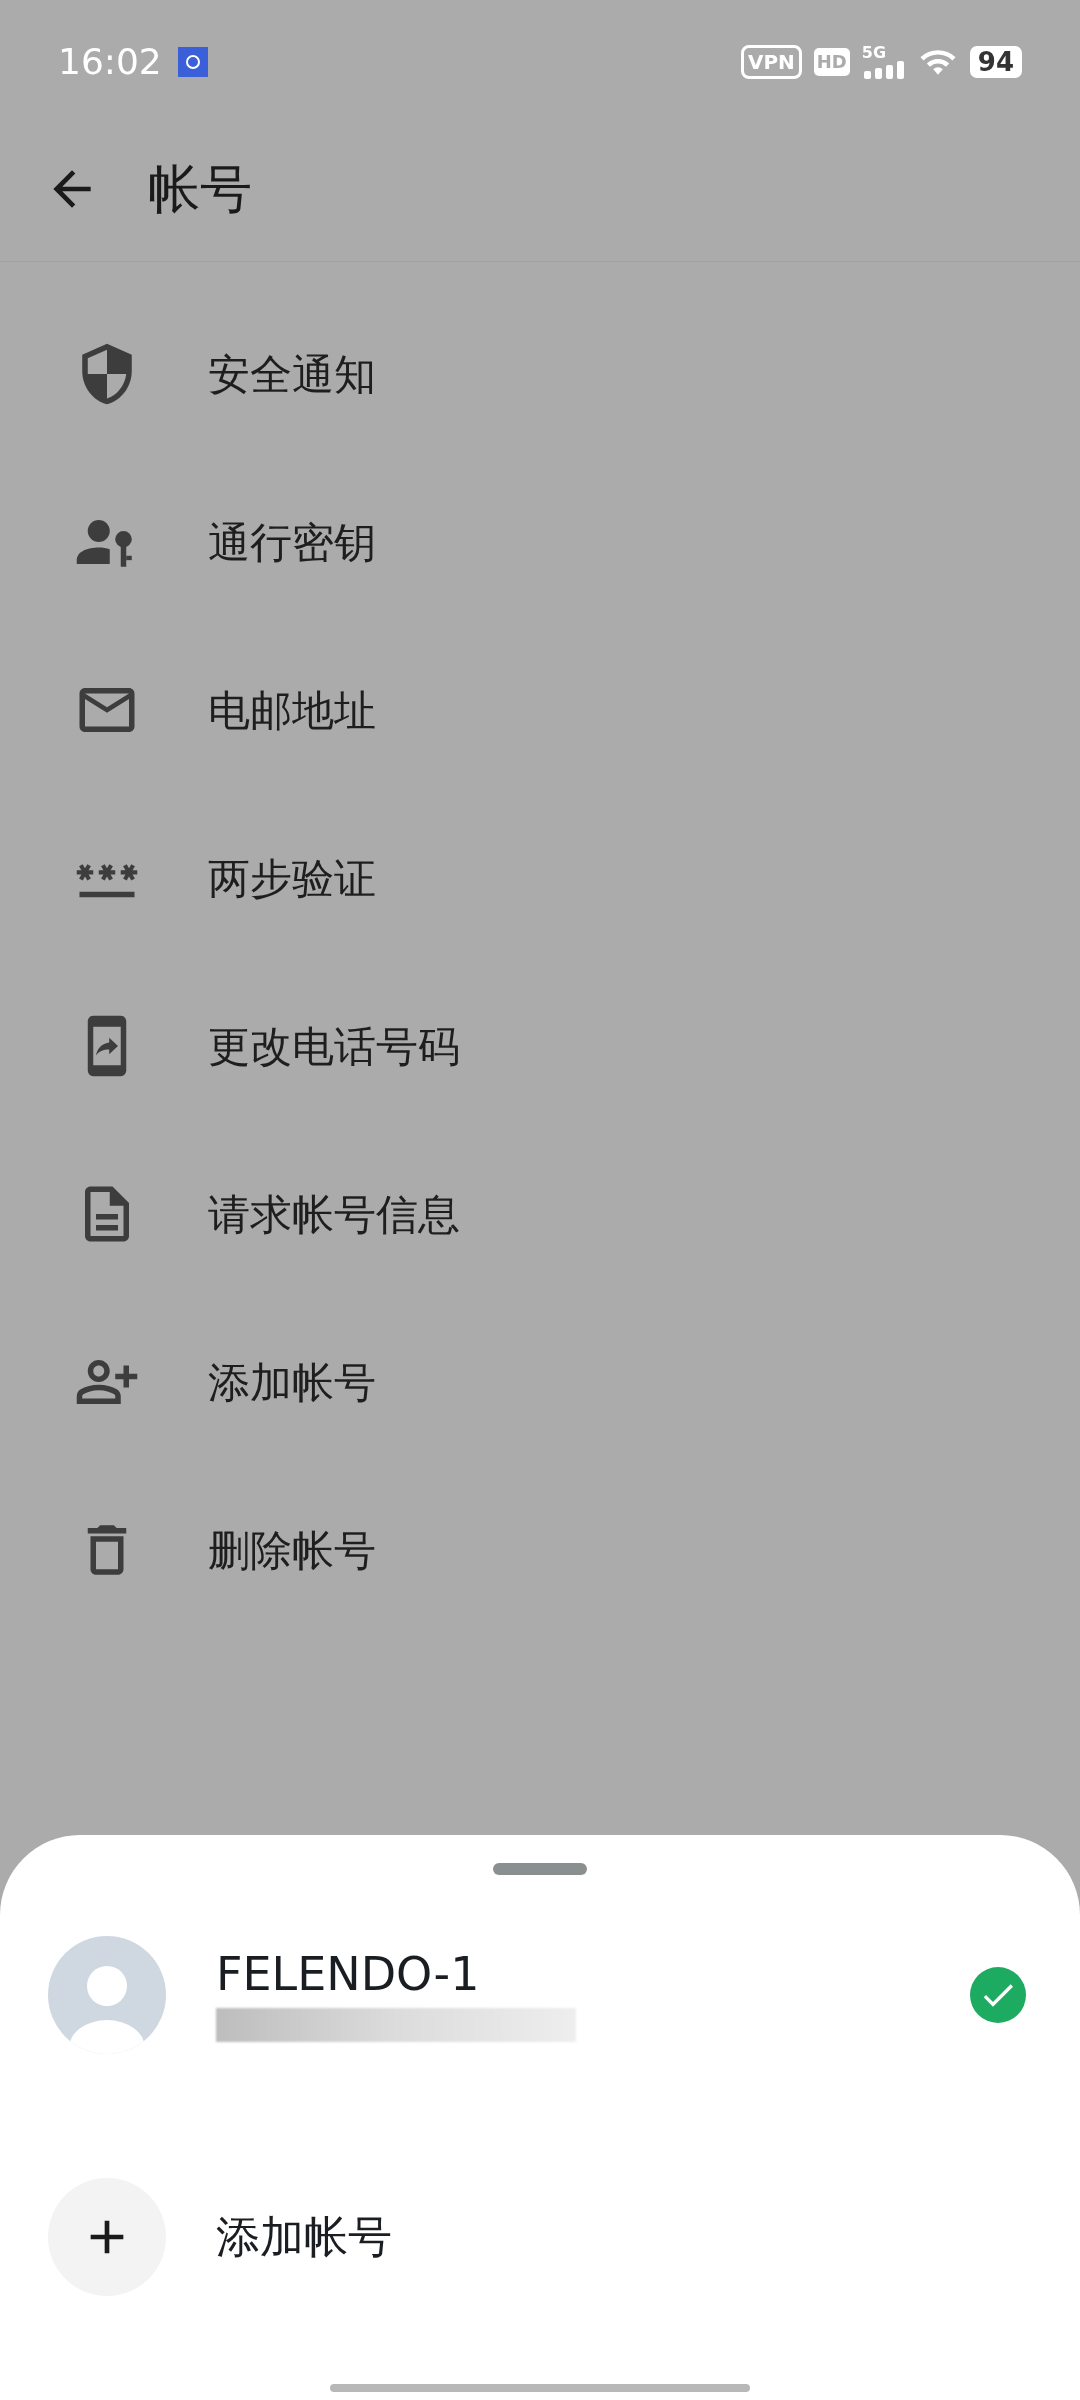 This screenshot has width=1080, height=2400. I want to click on settings-item: 删除帐号, so click(540, 1550).